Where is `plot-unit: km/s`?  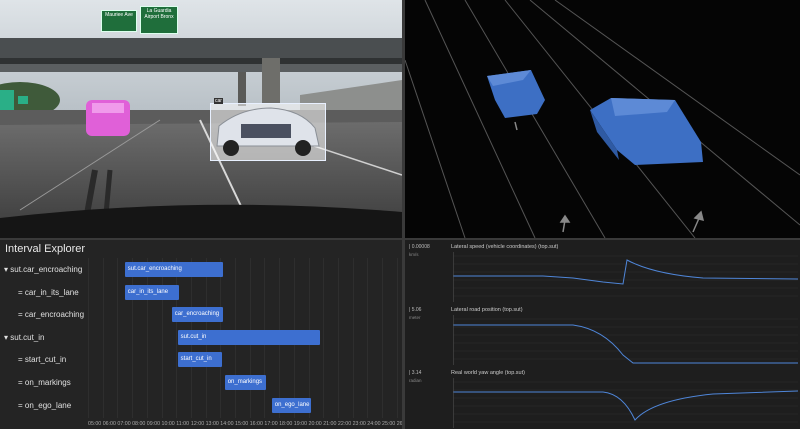
plot-unit: km/s is located at coordinates (414, 254).